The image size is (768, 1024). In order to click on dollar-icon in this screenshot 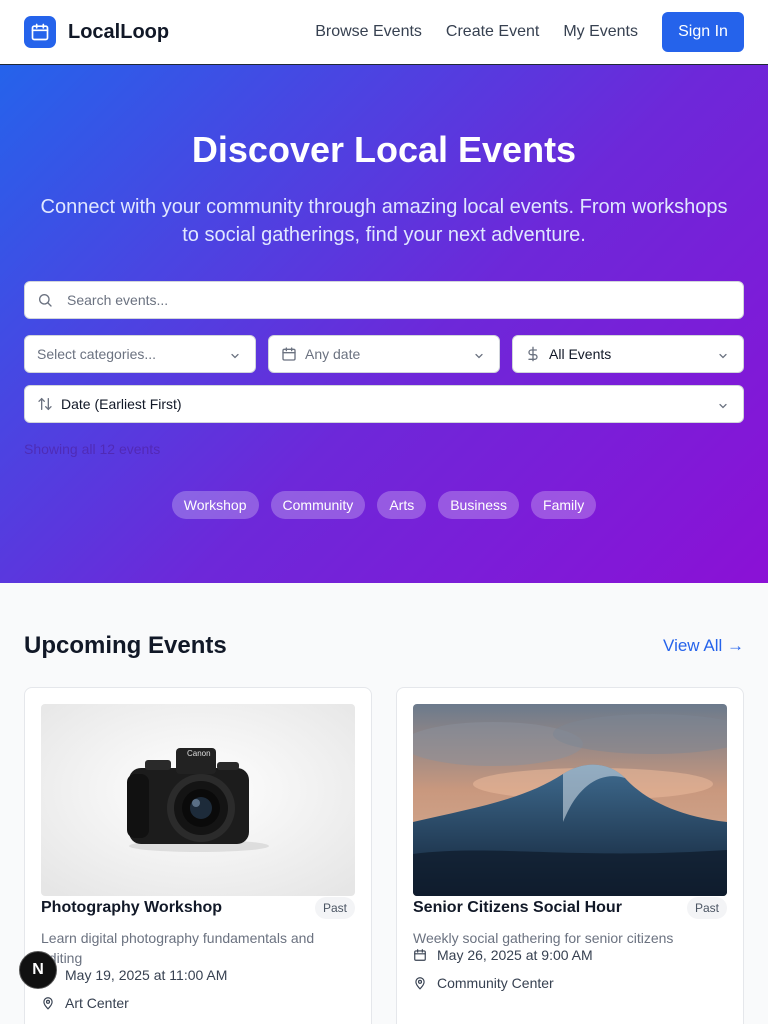, I will do `click(533, 354)`.